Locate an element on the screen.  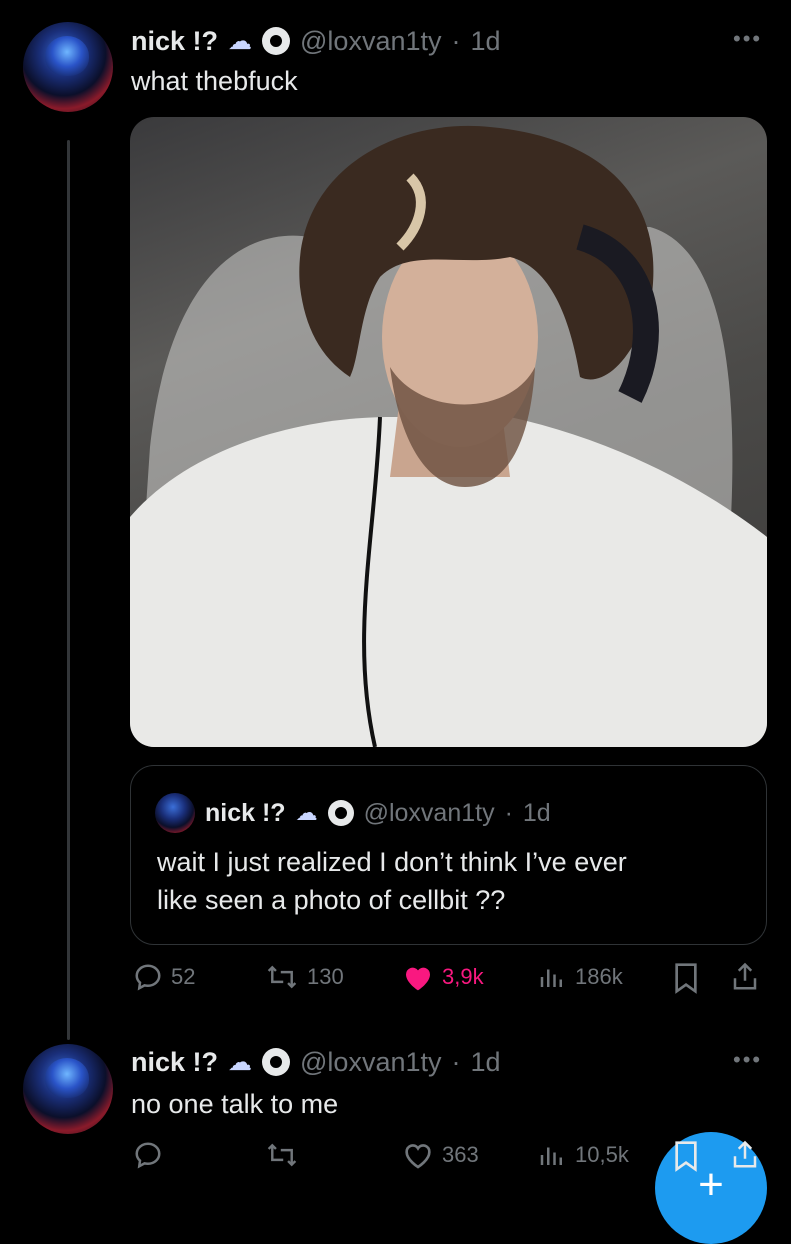
quoted-handle: @loxvan1ty is located at coordinates (429, 812).